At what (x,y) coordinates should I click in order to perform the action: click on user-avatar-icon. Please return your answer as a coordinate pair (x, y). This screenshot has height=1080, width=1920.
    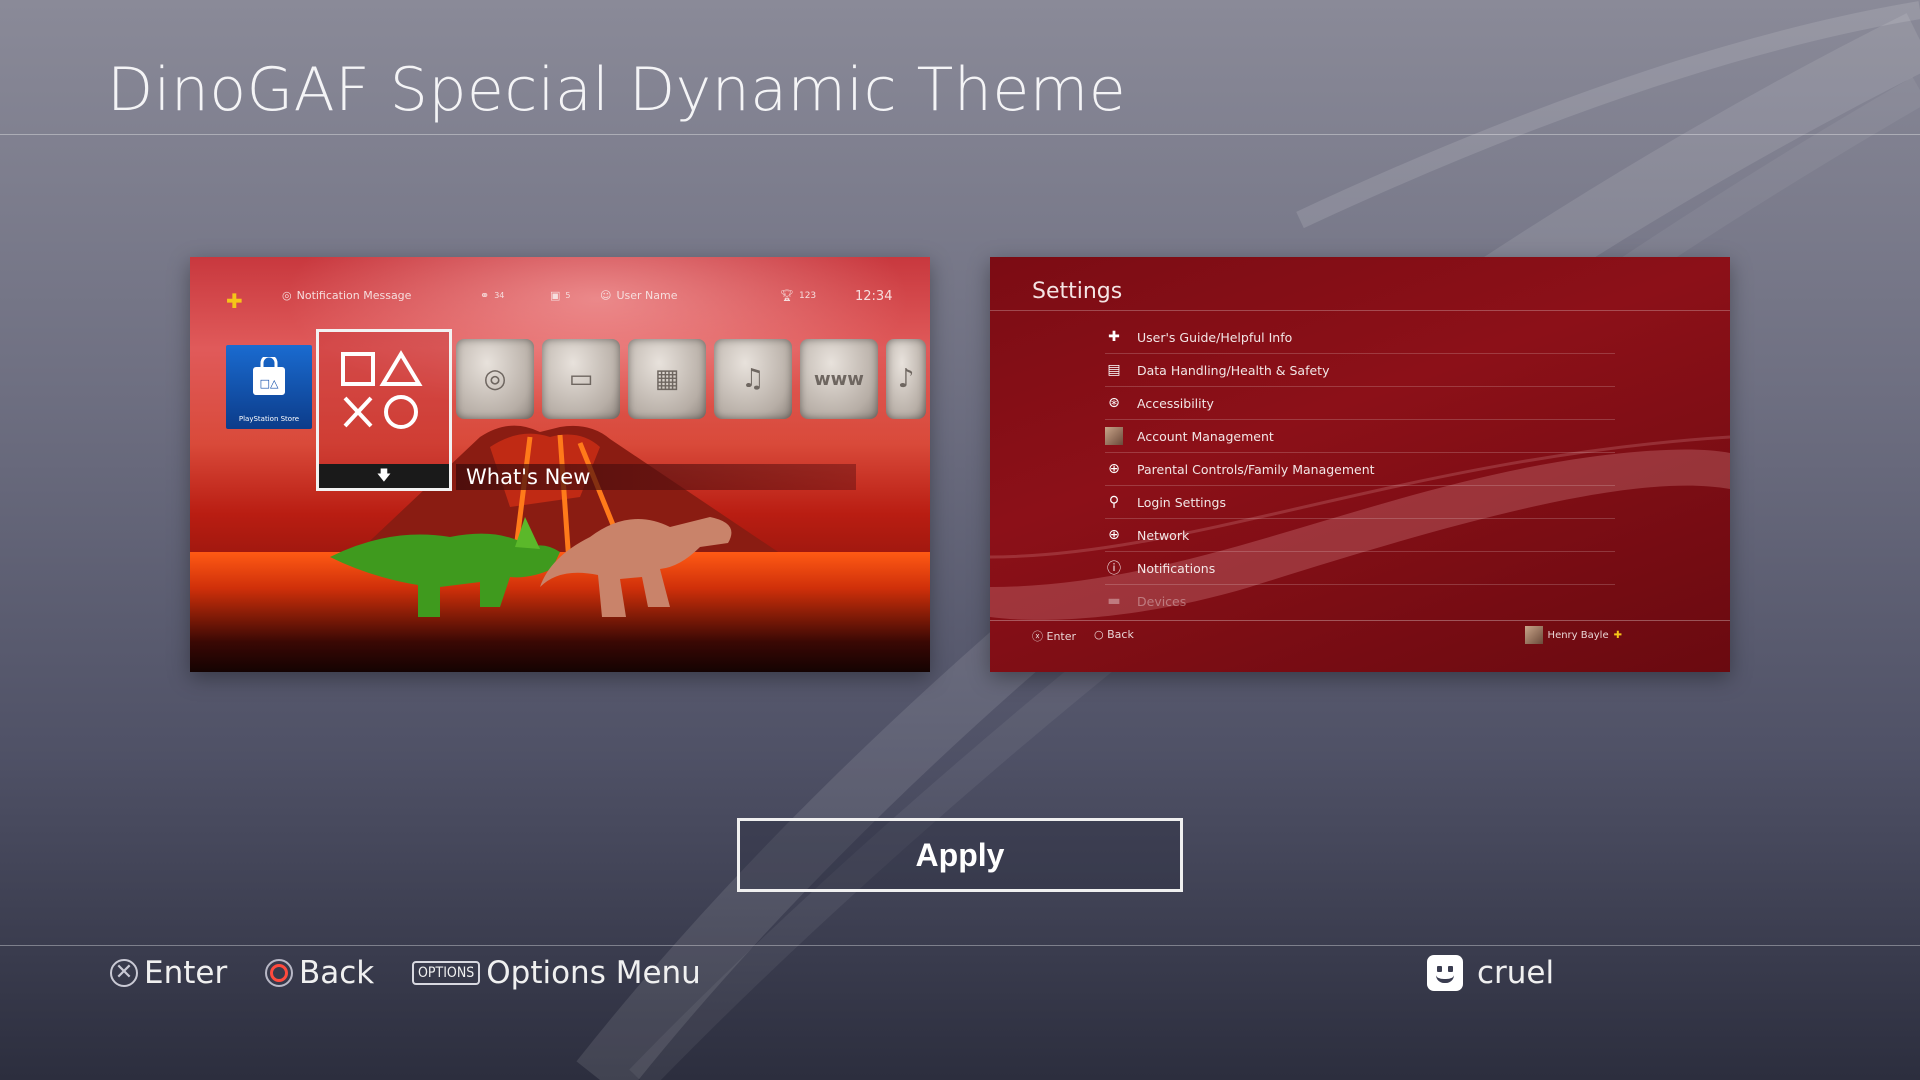
    Looking at the image, I should click on (1445, 973).